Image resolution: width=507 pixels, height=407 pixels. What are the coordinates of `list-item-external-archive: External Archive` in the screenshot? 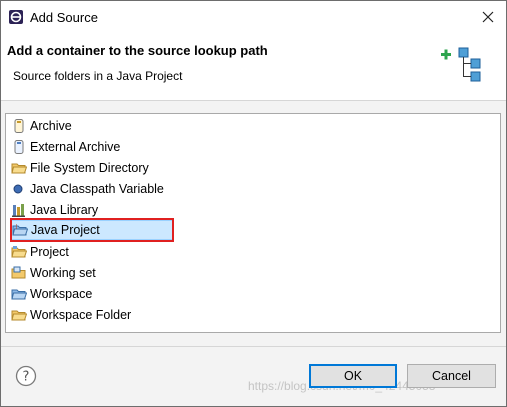 It's located at (91, 147).